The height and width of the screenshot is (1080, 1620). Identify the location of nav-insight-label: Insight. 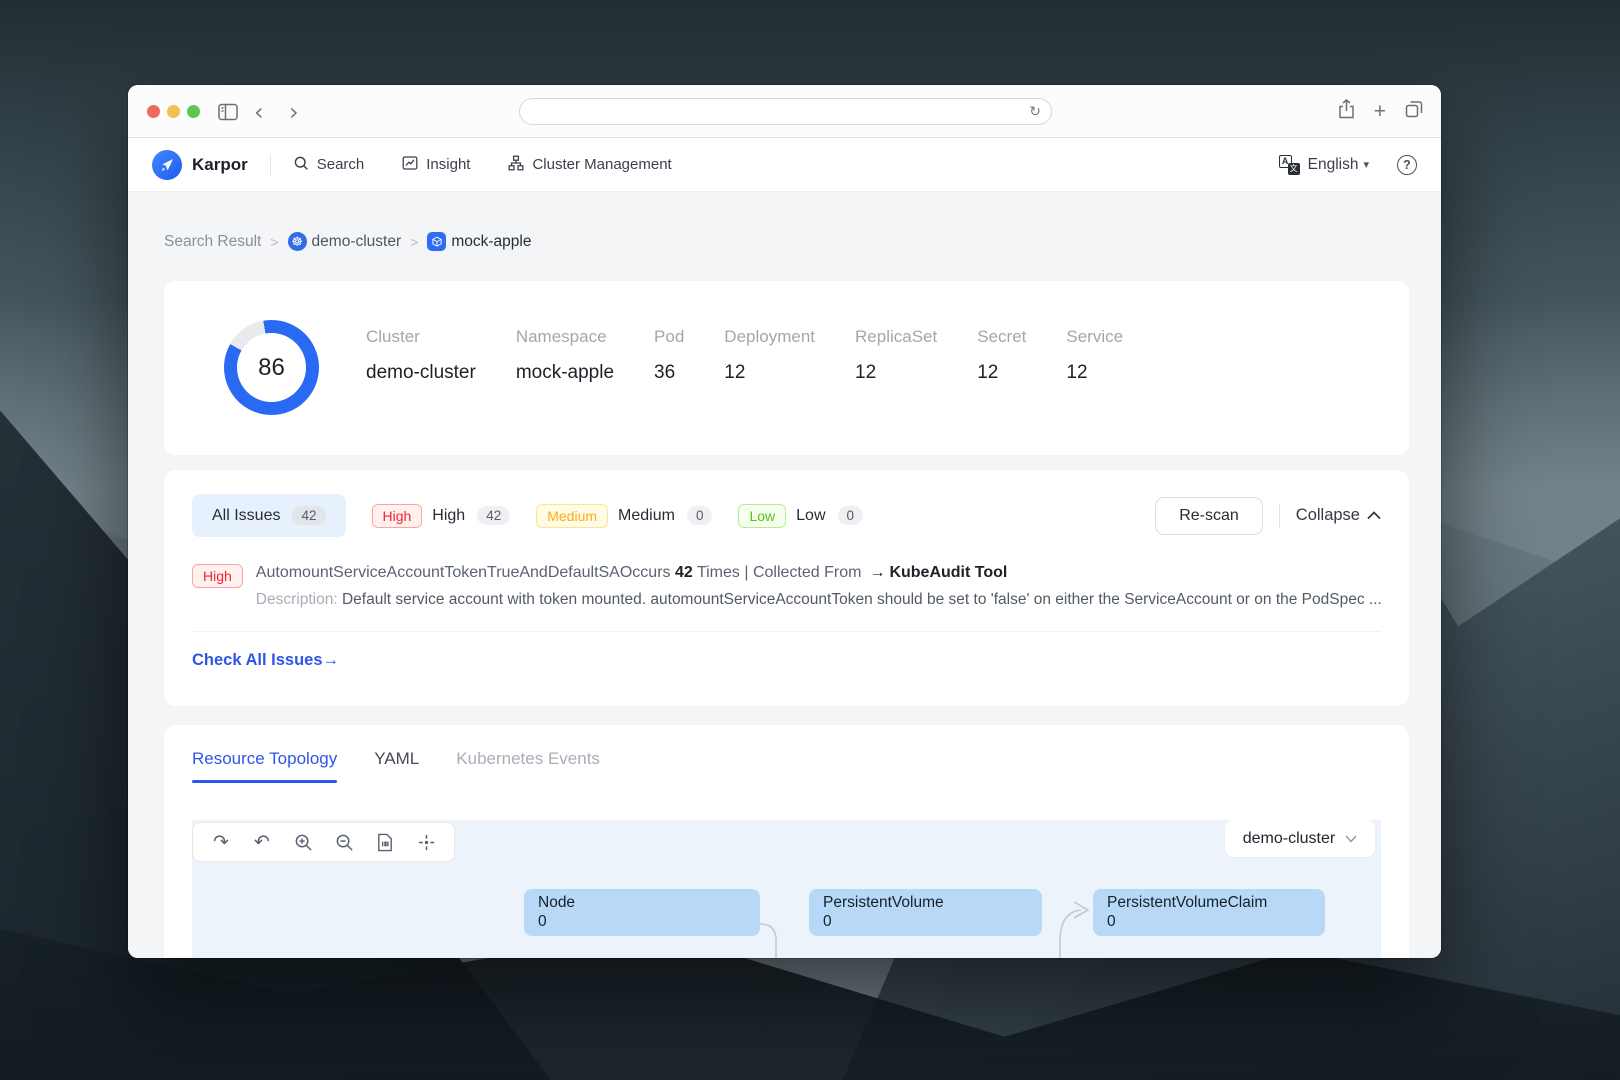
(448, 164).